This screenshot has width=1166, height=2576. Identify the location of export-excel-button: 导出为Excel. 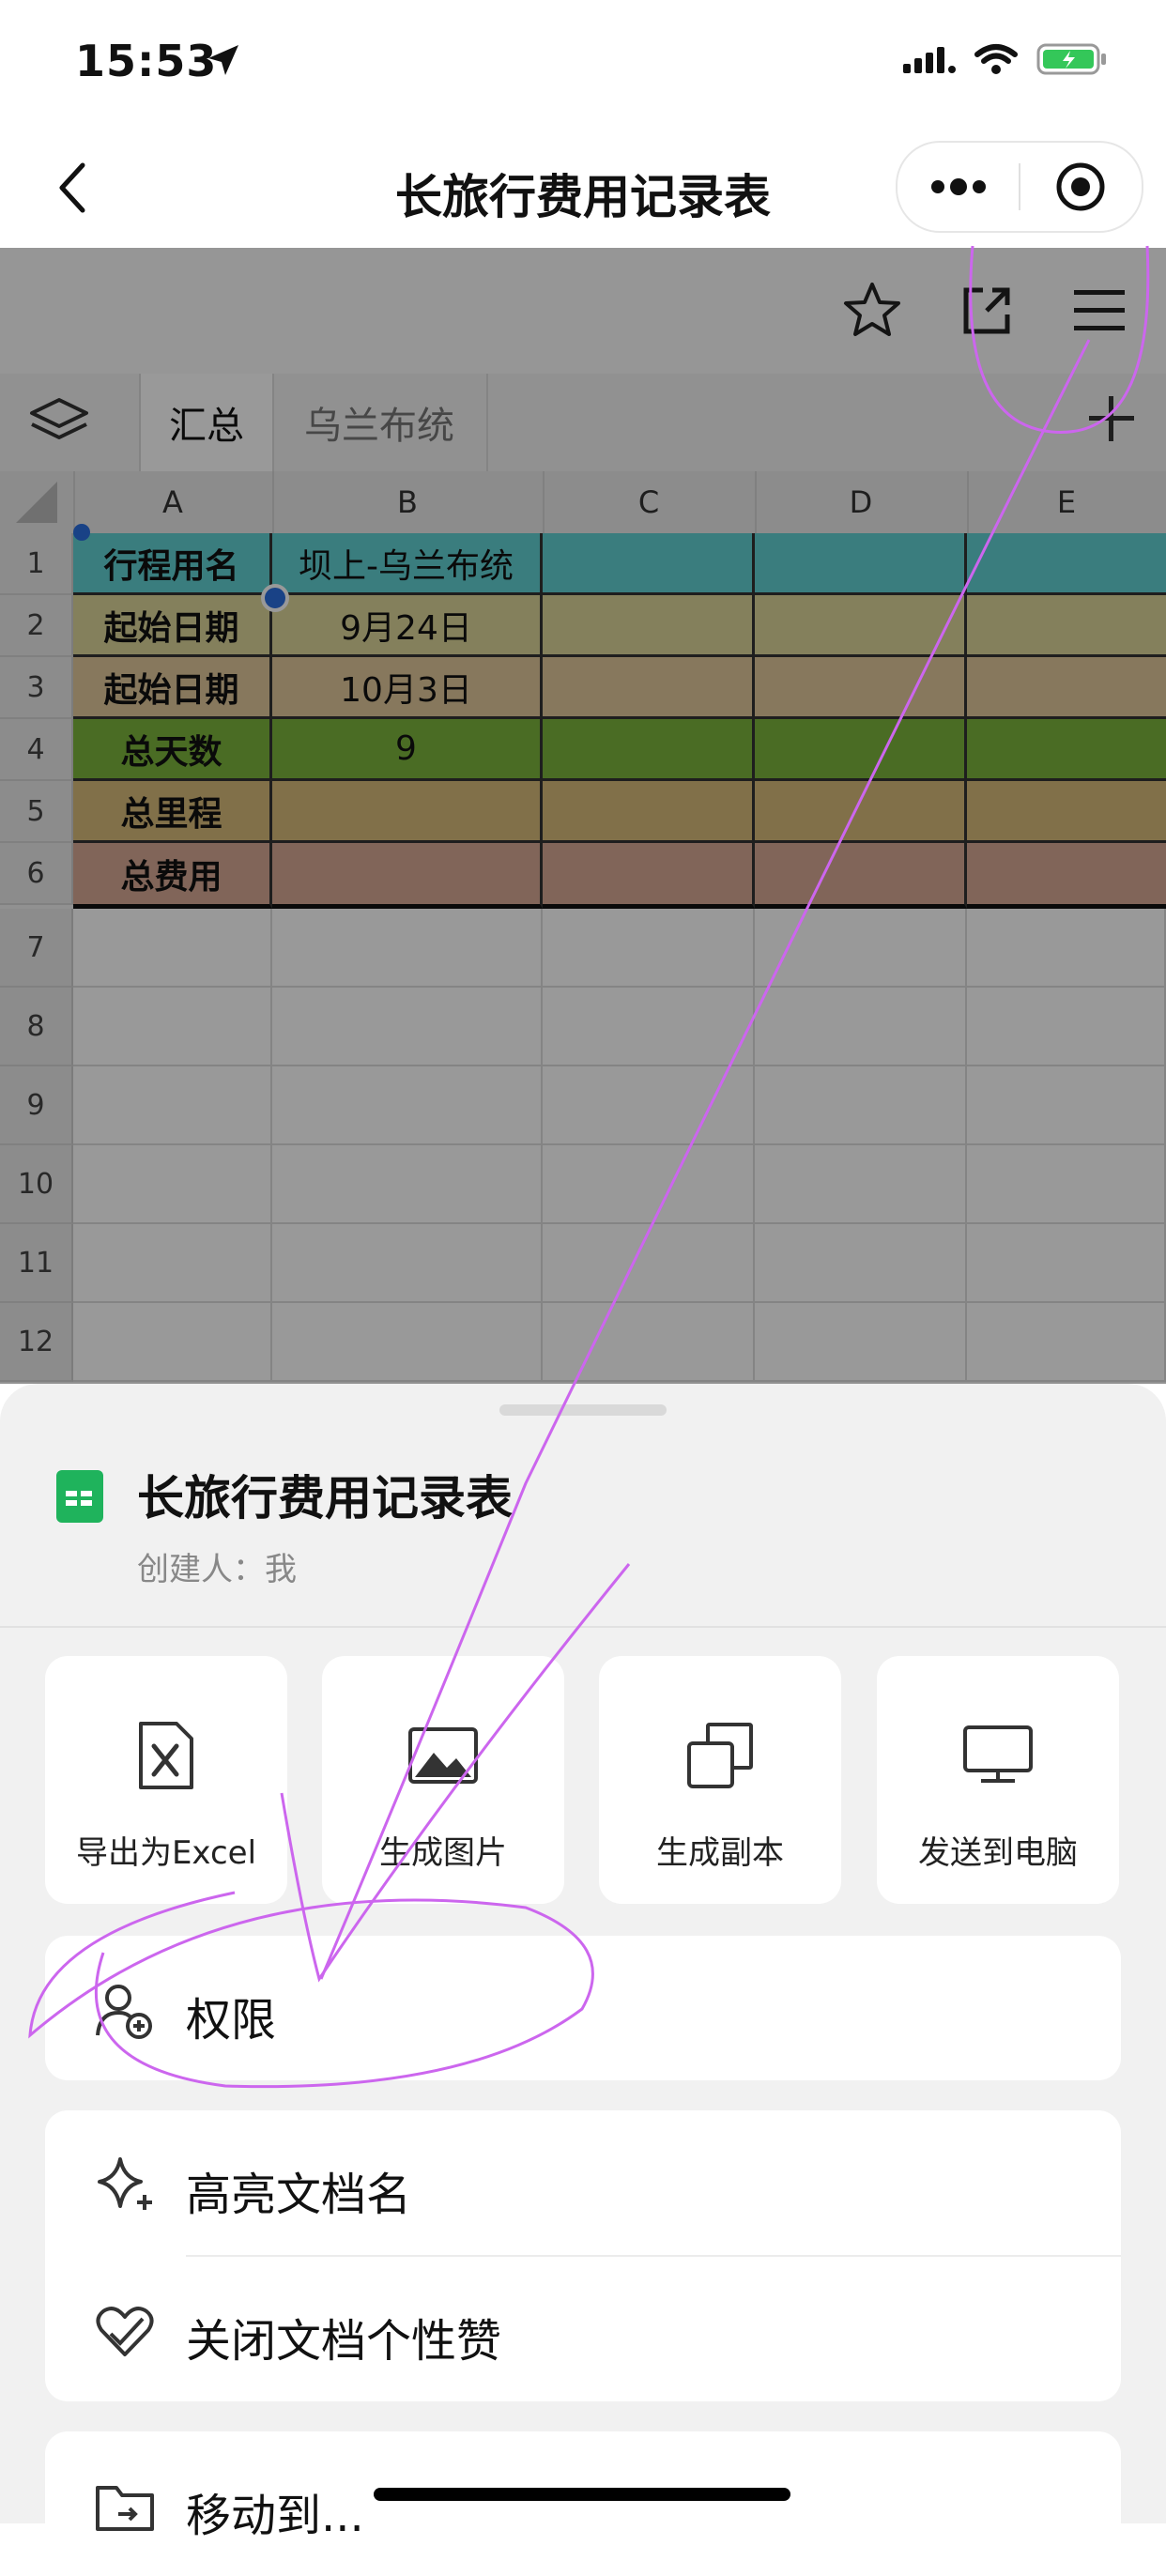
(166, 1780).